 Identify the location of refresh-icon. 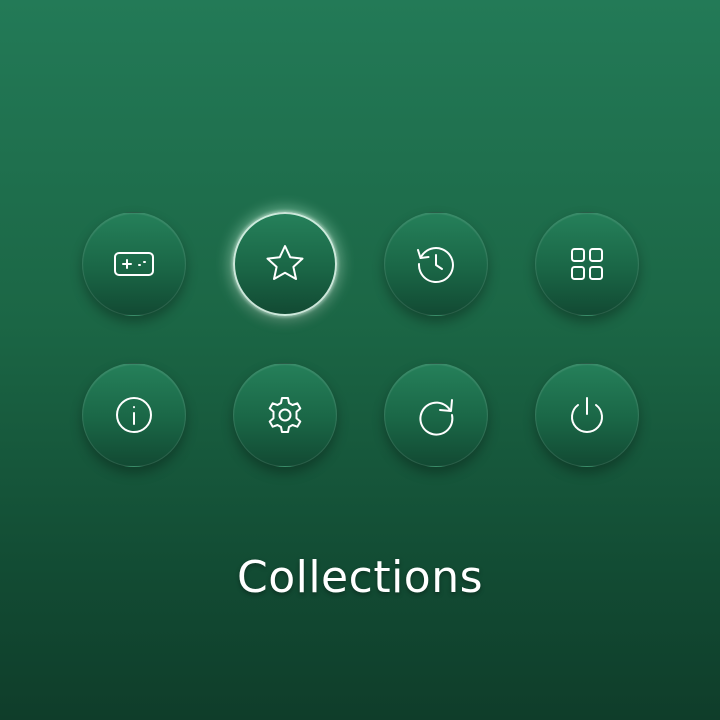
(436, 415).